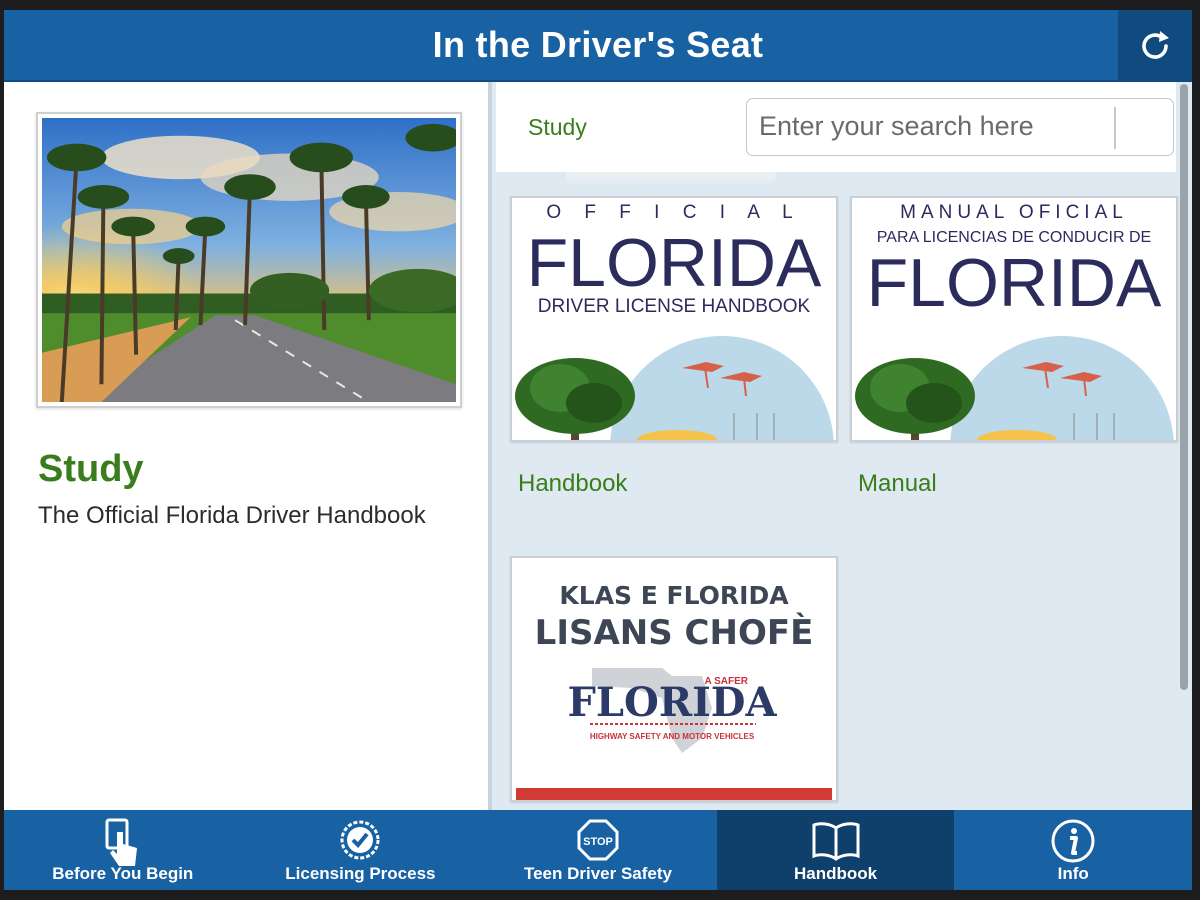  Describe the element at coordinates (91, 469) in the screenshot. I see `detail-title: Study` at that location.